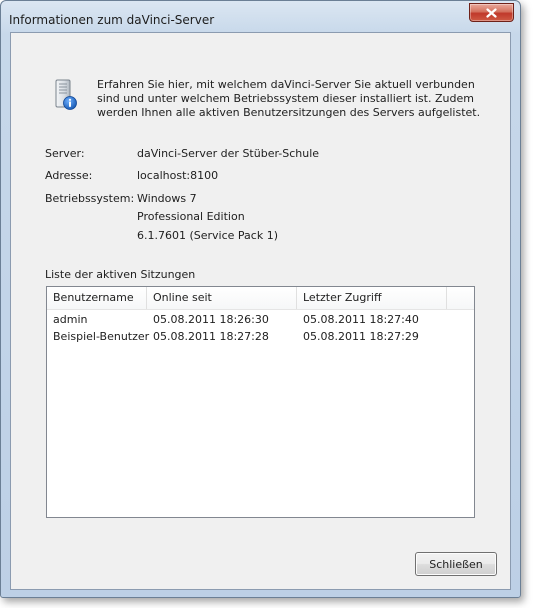  I want to click on os-label: Betriebssystem:, so click(90, 198).